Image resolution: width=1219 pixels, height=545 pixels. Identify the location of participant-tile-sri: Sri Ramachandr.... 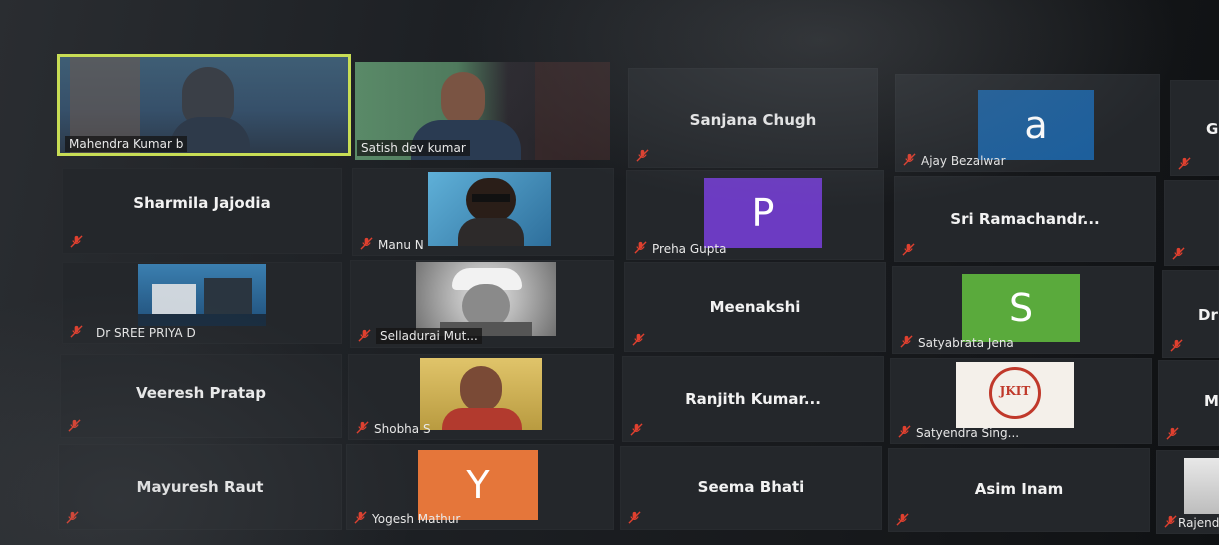
(1025, 219).